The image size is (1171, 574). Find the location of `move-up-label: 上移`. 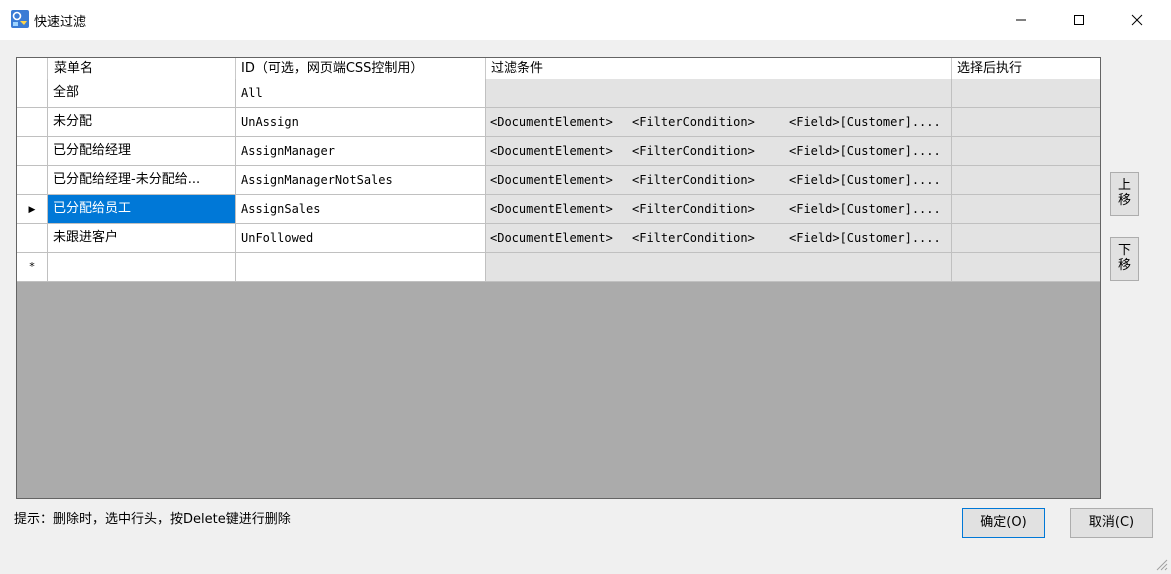

move-up-label: 上移 is located at coordinates (1124, 193).